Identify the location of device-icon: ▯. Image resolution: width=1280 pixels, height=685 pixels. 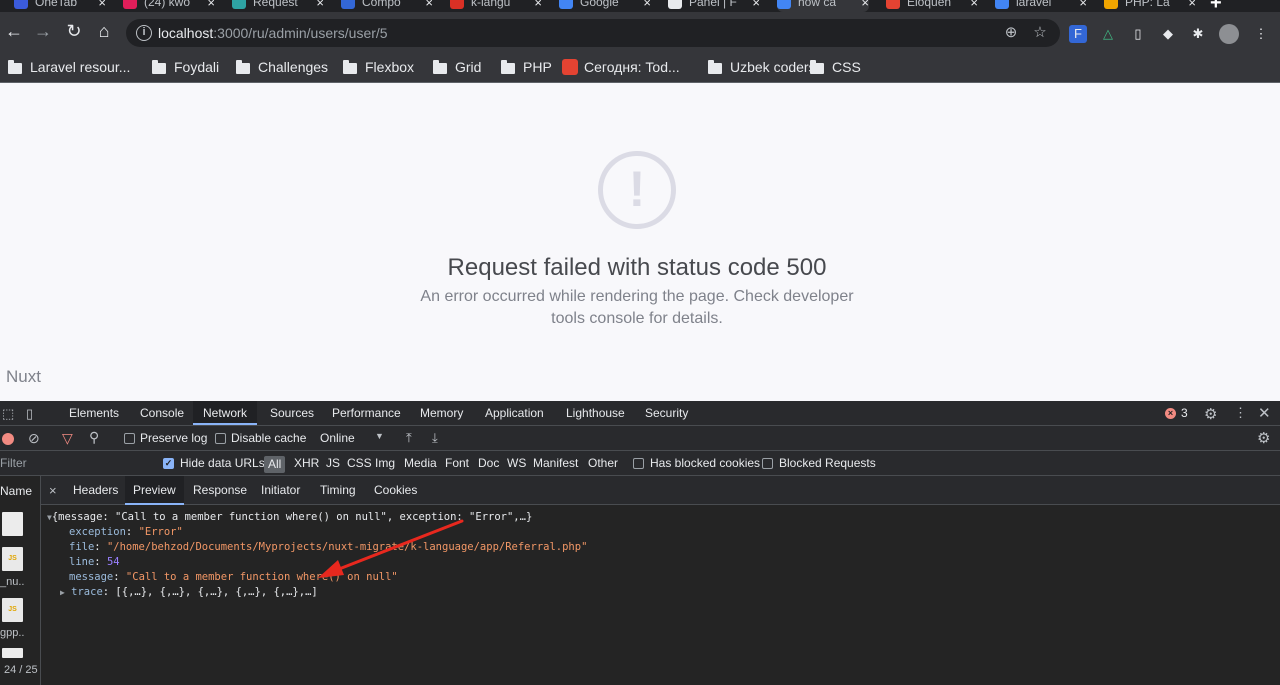
(1138, 34).